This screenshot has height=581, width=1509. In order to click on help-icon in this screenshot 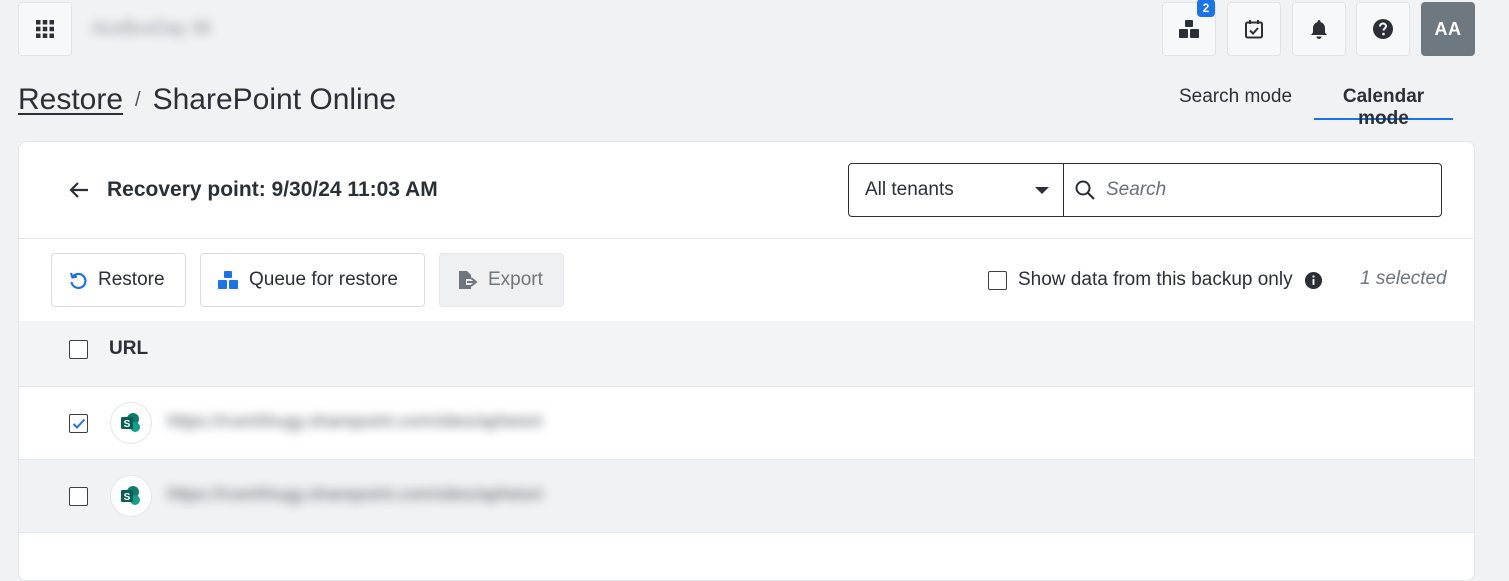, I will do `click(1383, 29)`.